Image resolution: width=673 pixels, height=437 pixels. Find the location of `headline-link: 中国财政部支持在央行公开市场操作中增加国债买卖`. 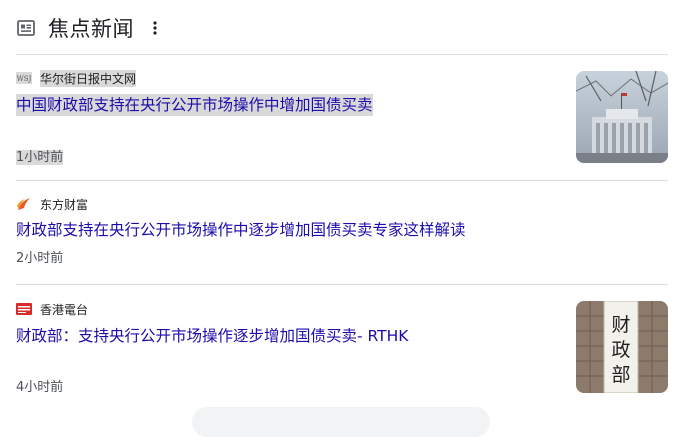

headline-link: 中国财政部支持在央行公开市场操作中增加国债买卖 is located at coordinates (194, 105).